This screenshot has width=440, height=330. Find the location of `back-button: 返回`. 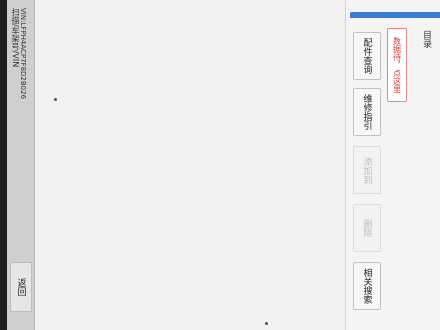

back-button: 返回 is located at coordinates (21, 287).